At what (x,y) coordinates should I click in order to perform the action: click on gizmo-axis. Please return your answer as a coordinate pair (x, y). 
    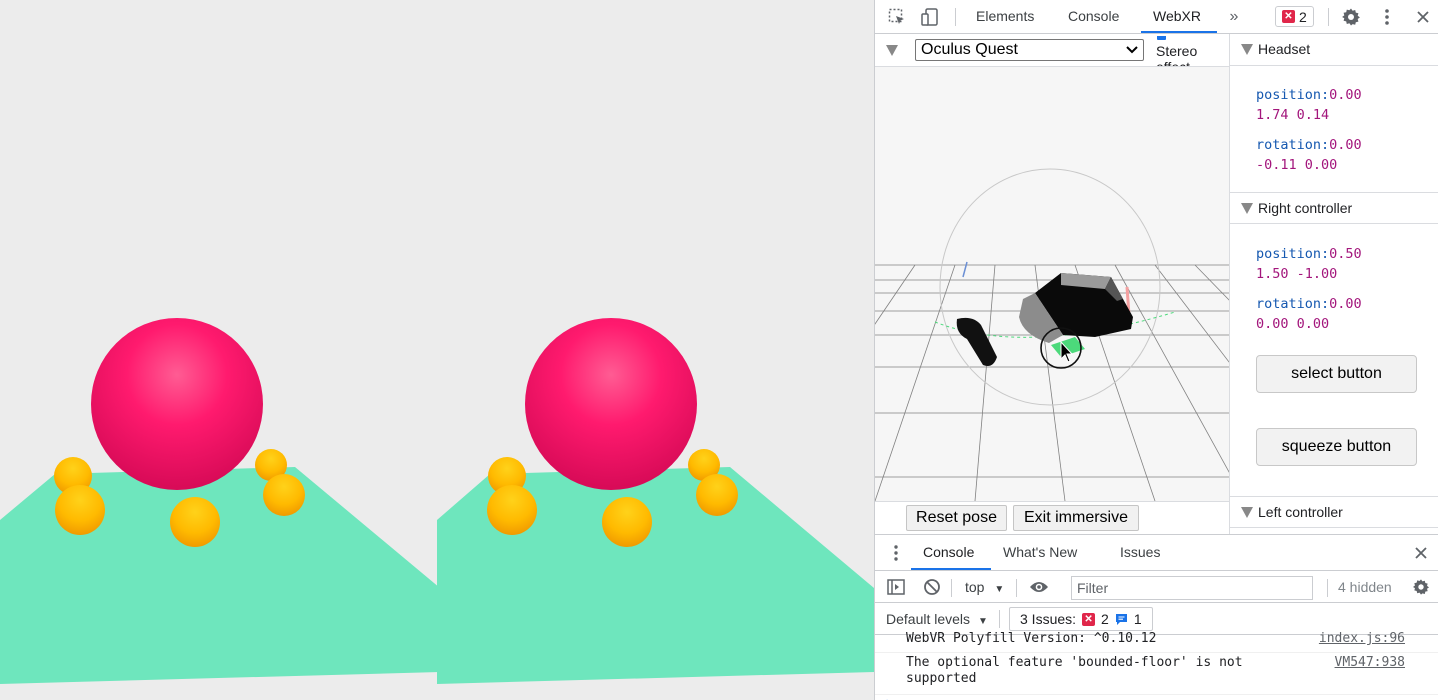
    Looking at the image, I should click on (965, 269).